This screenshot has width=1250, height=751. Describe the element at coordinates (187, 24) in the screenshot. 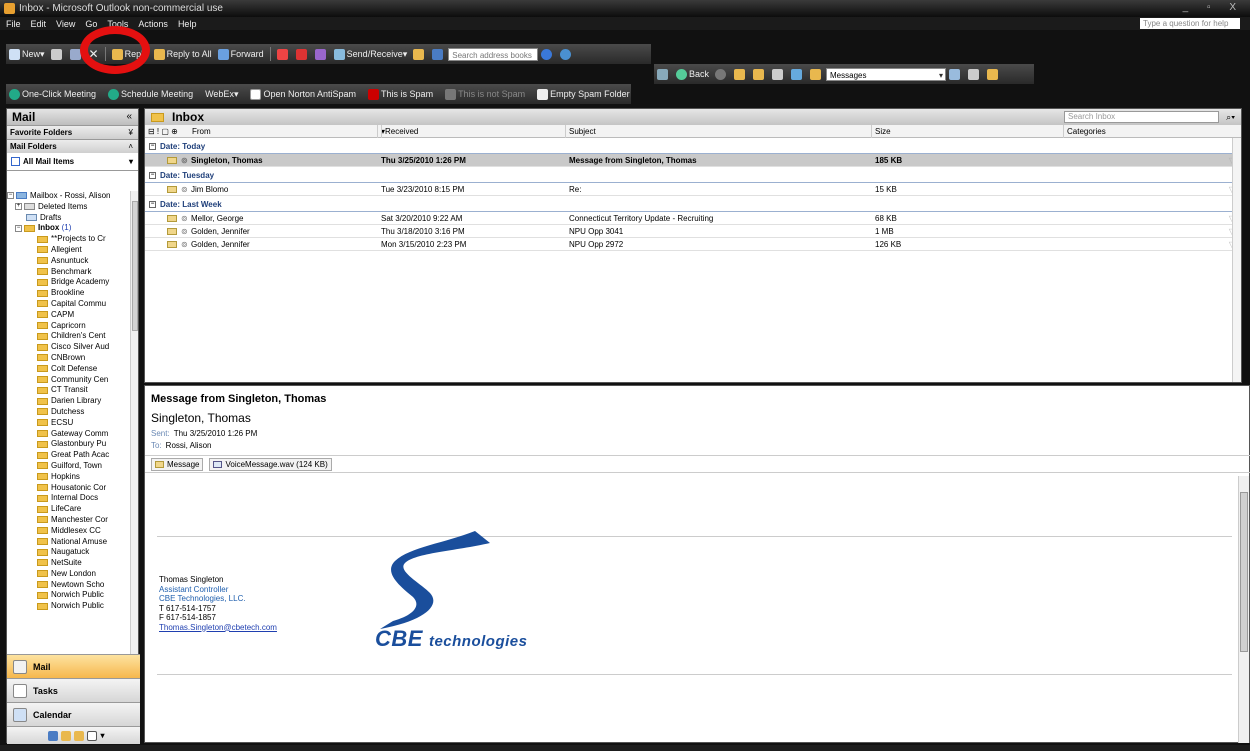

I see `menu-help: Help` at that location.